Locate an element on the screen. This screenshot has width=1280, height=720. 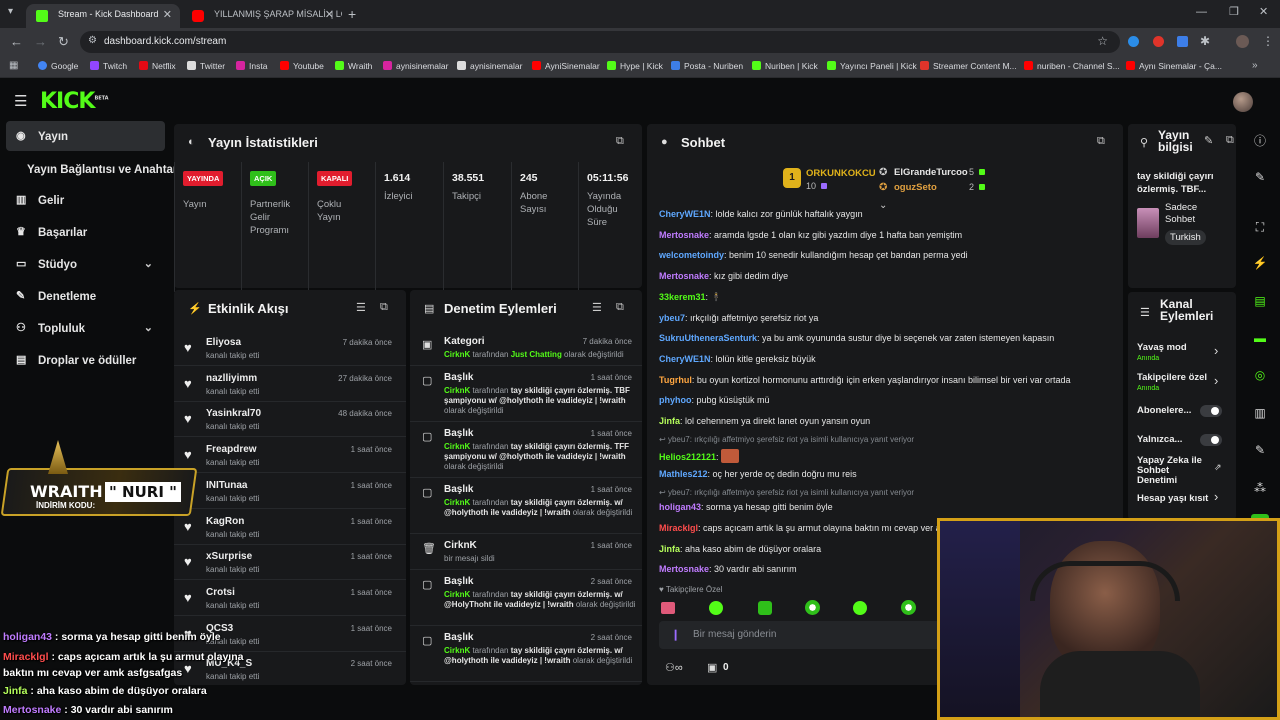
follower-name: Eliyosa is located at coordinates (223, 342).